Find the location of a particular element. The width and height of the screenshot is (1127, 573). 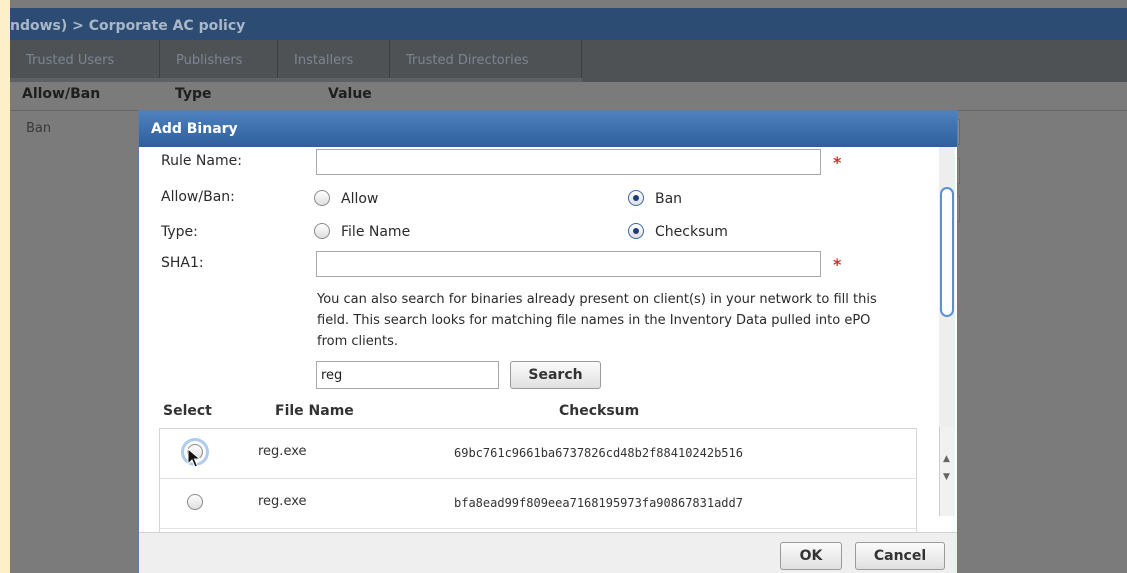

file-name-option-label: File Name is located at coordinates (376, 232).